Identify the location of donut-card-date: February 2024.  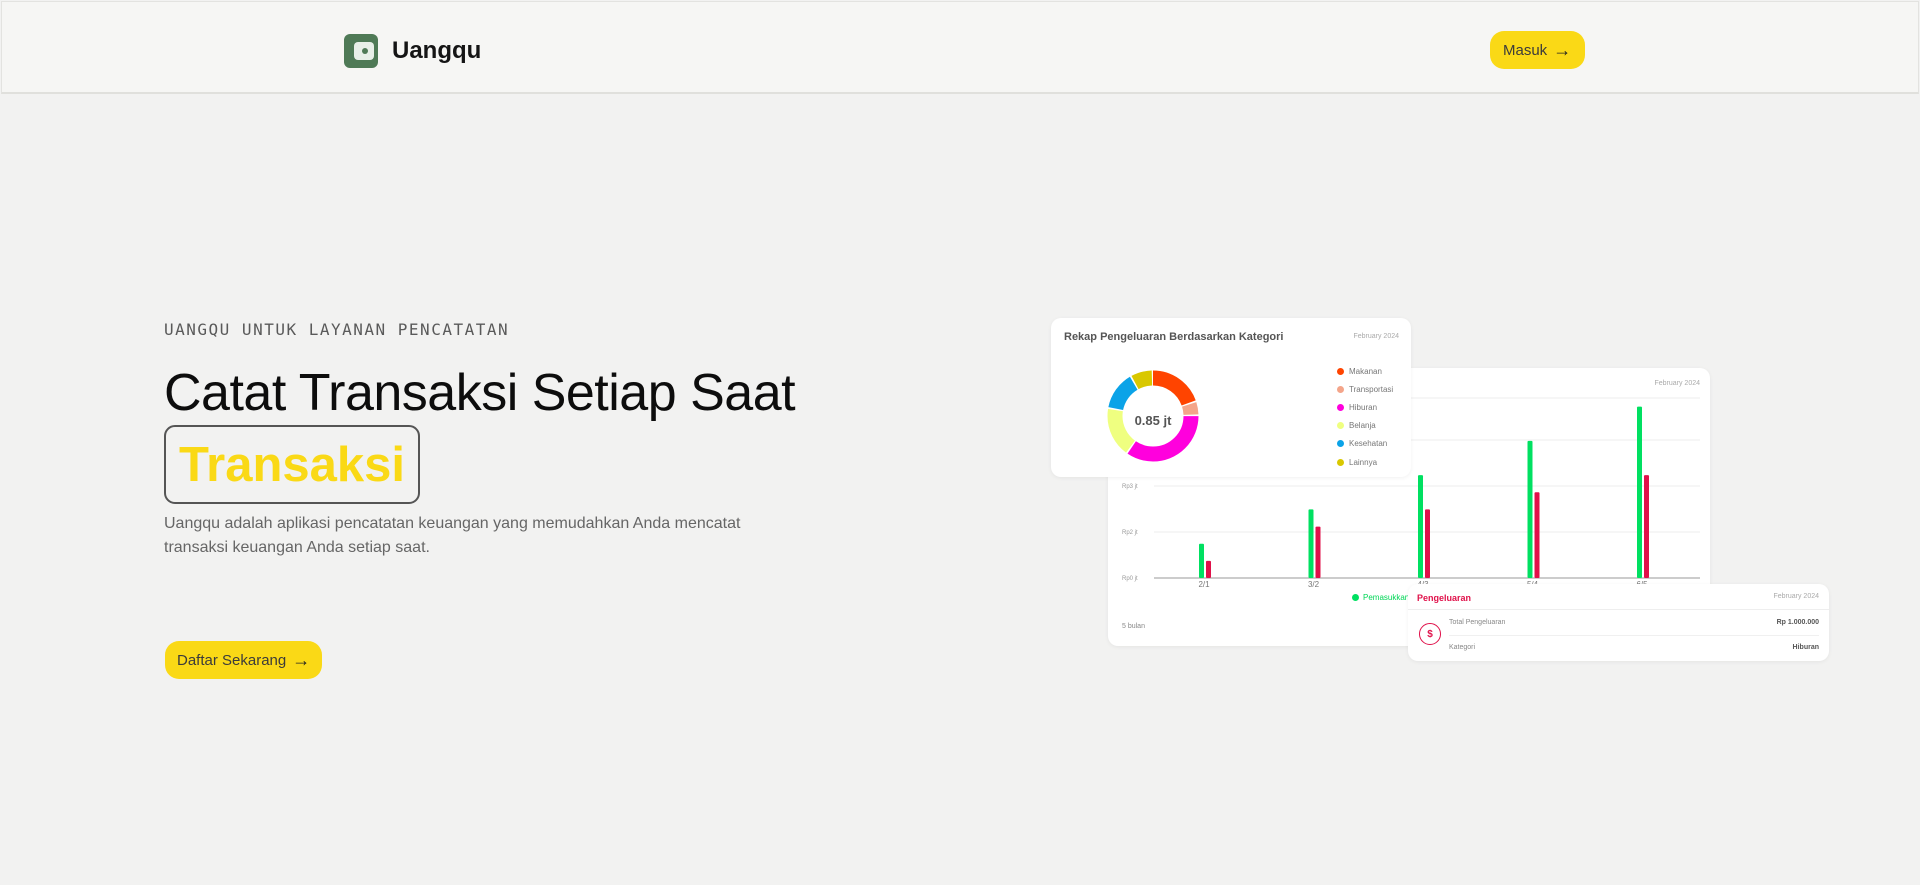
(1376, 336).